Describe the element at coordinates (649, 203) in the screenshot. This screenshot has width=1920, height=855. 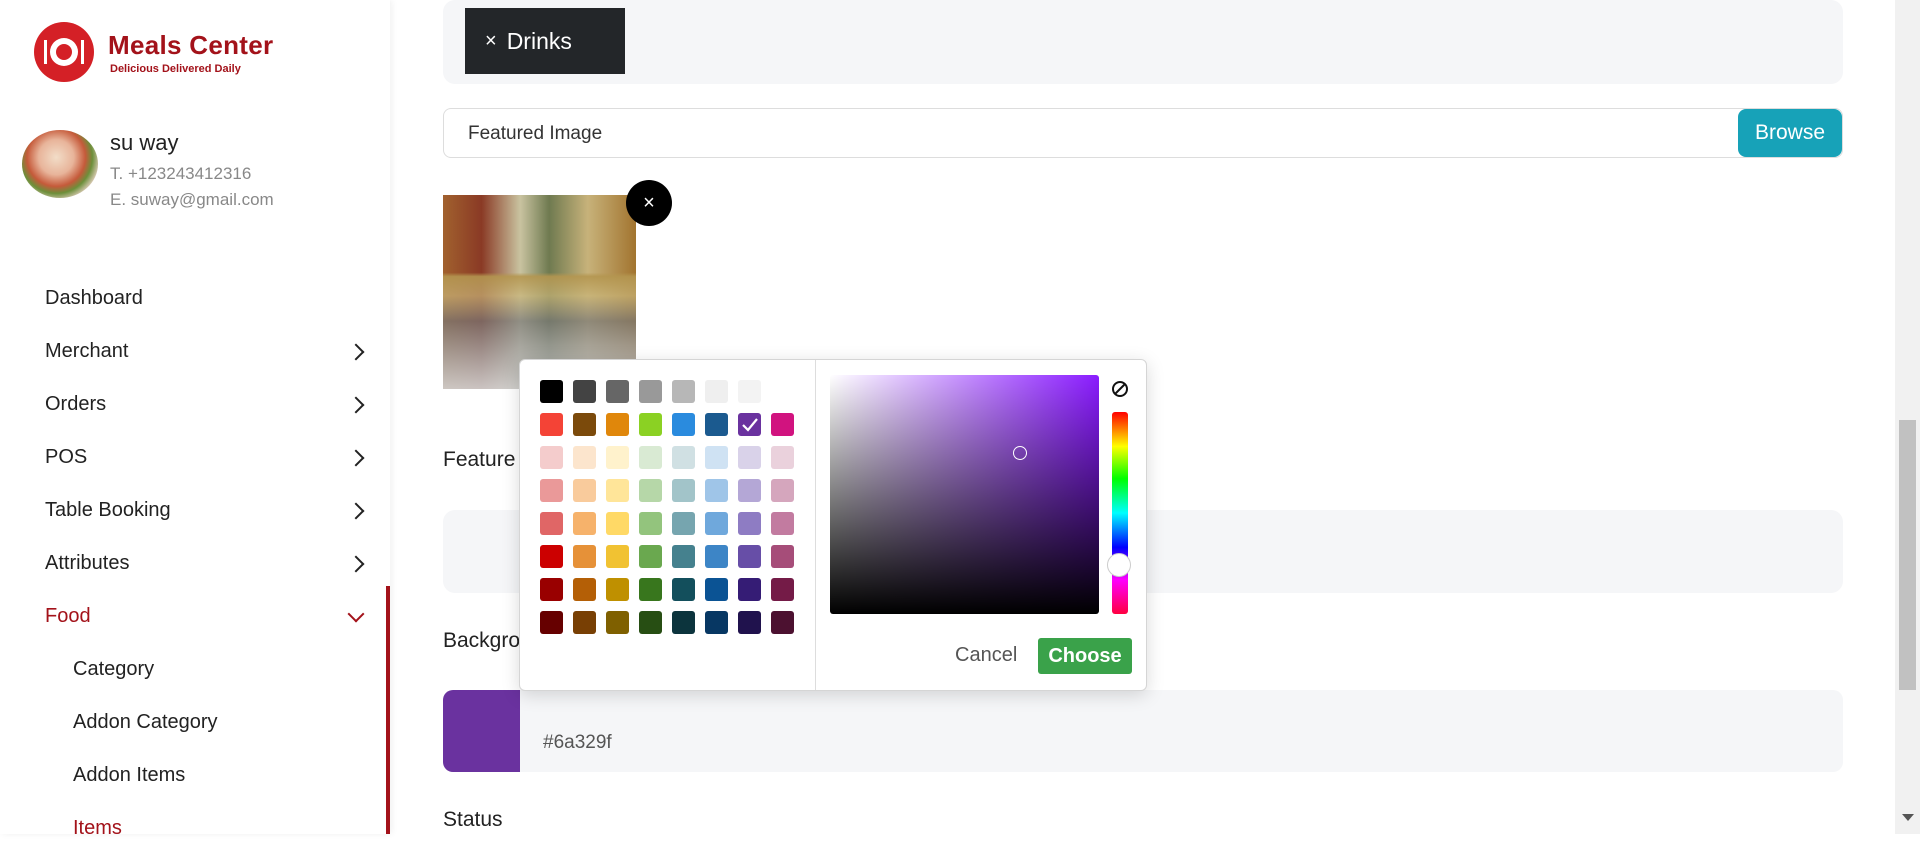
I see `remove-image-button: ×` at that location.